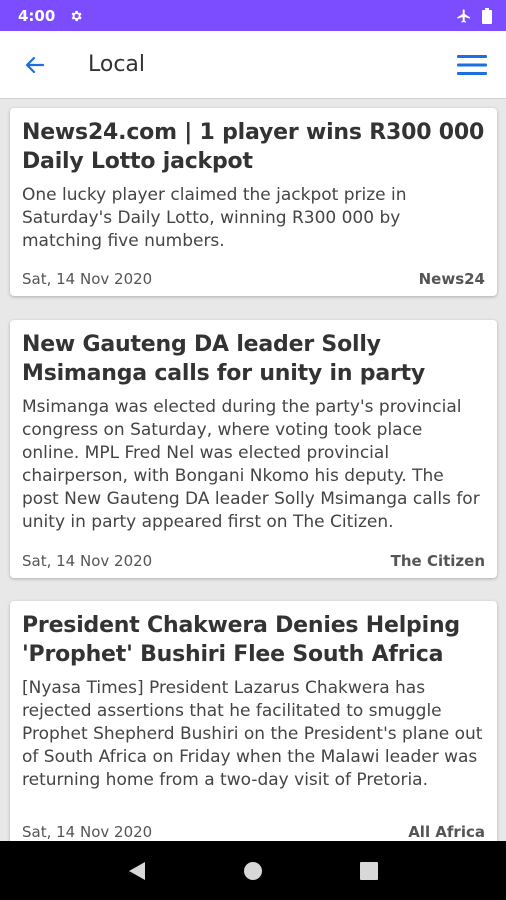 The image size is (506, 900). I want to click on back-button, so click(35, 65).